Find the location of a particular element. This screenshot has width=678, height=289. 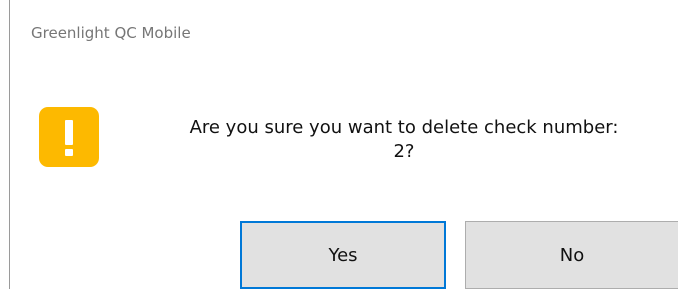

no-button: No is located at coordinates (571, 255).